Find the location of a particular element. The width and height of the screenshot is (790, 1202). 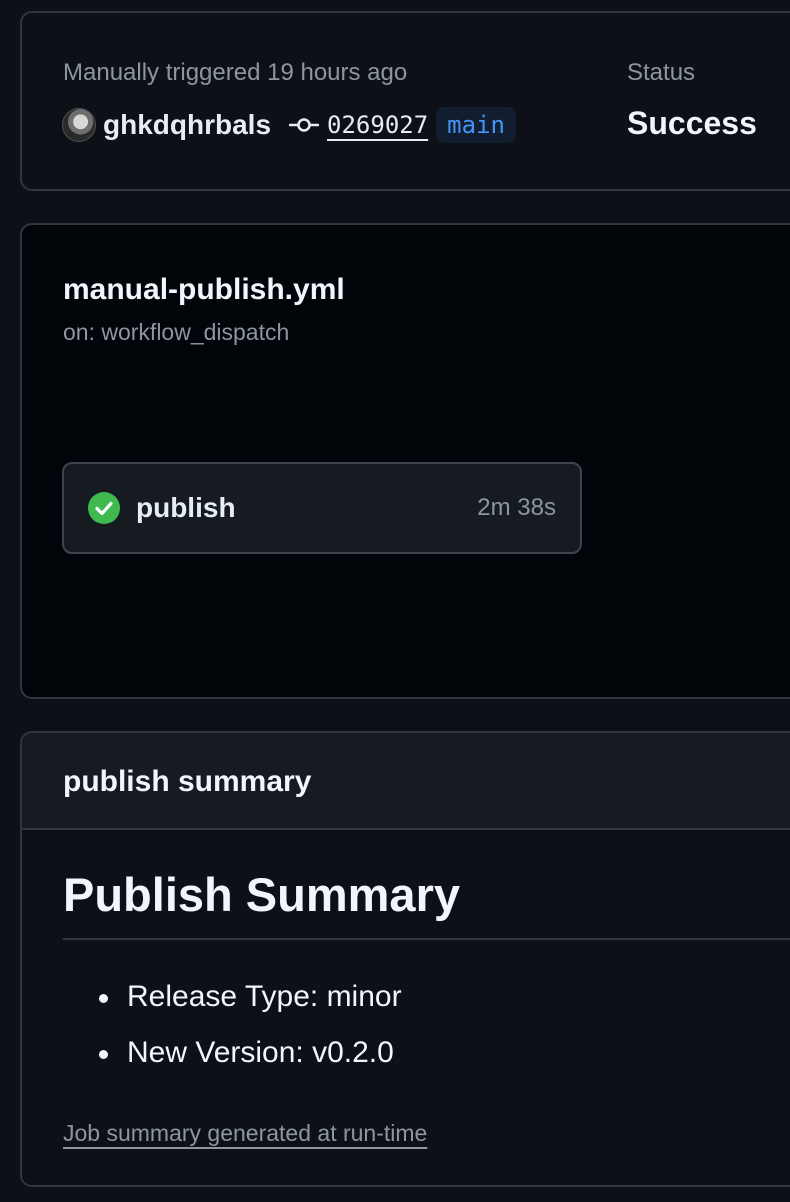

job-name: publish is located at coordinates (186, 507).